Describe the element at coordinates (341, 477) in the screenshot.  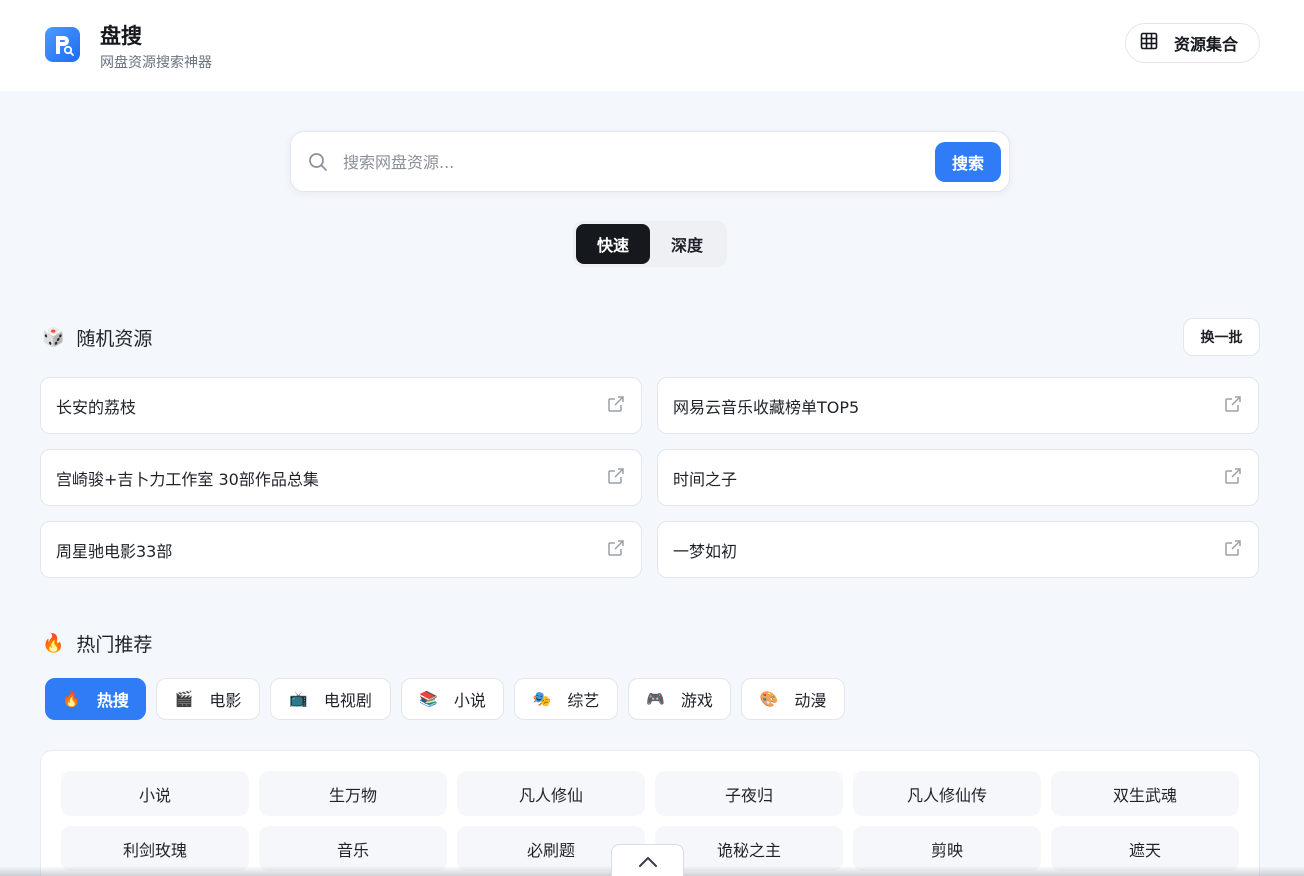
I see `random-resource-card: 宫崎骏+吉卜力工作室 30部作品总集` at that location.